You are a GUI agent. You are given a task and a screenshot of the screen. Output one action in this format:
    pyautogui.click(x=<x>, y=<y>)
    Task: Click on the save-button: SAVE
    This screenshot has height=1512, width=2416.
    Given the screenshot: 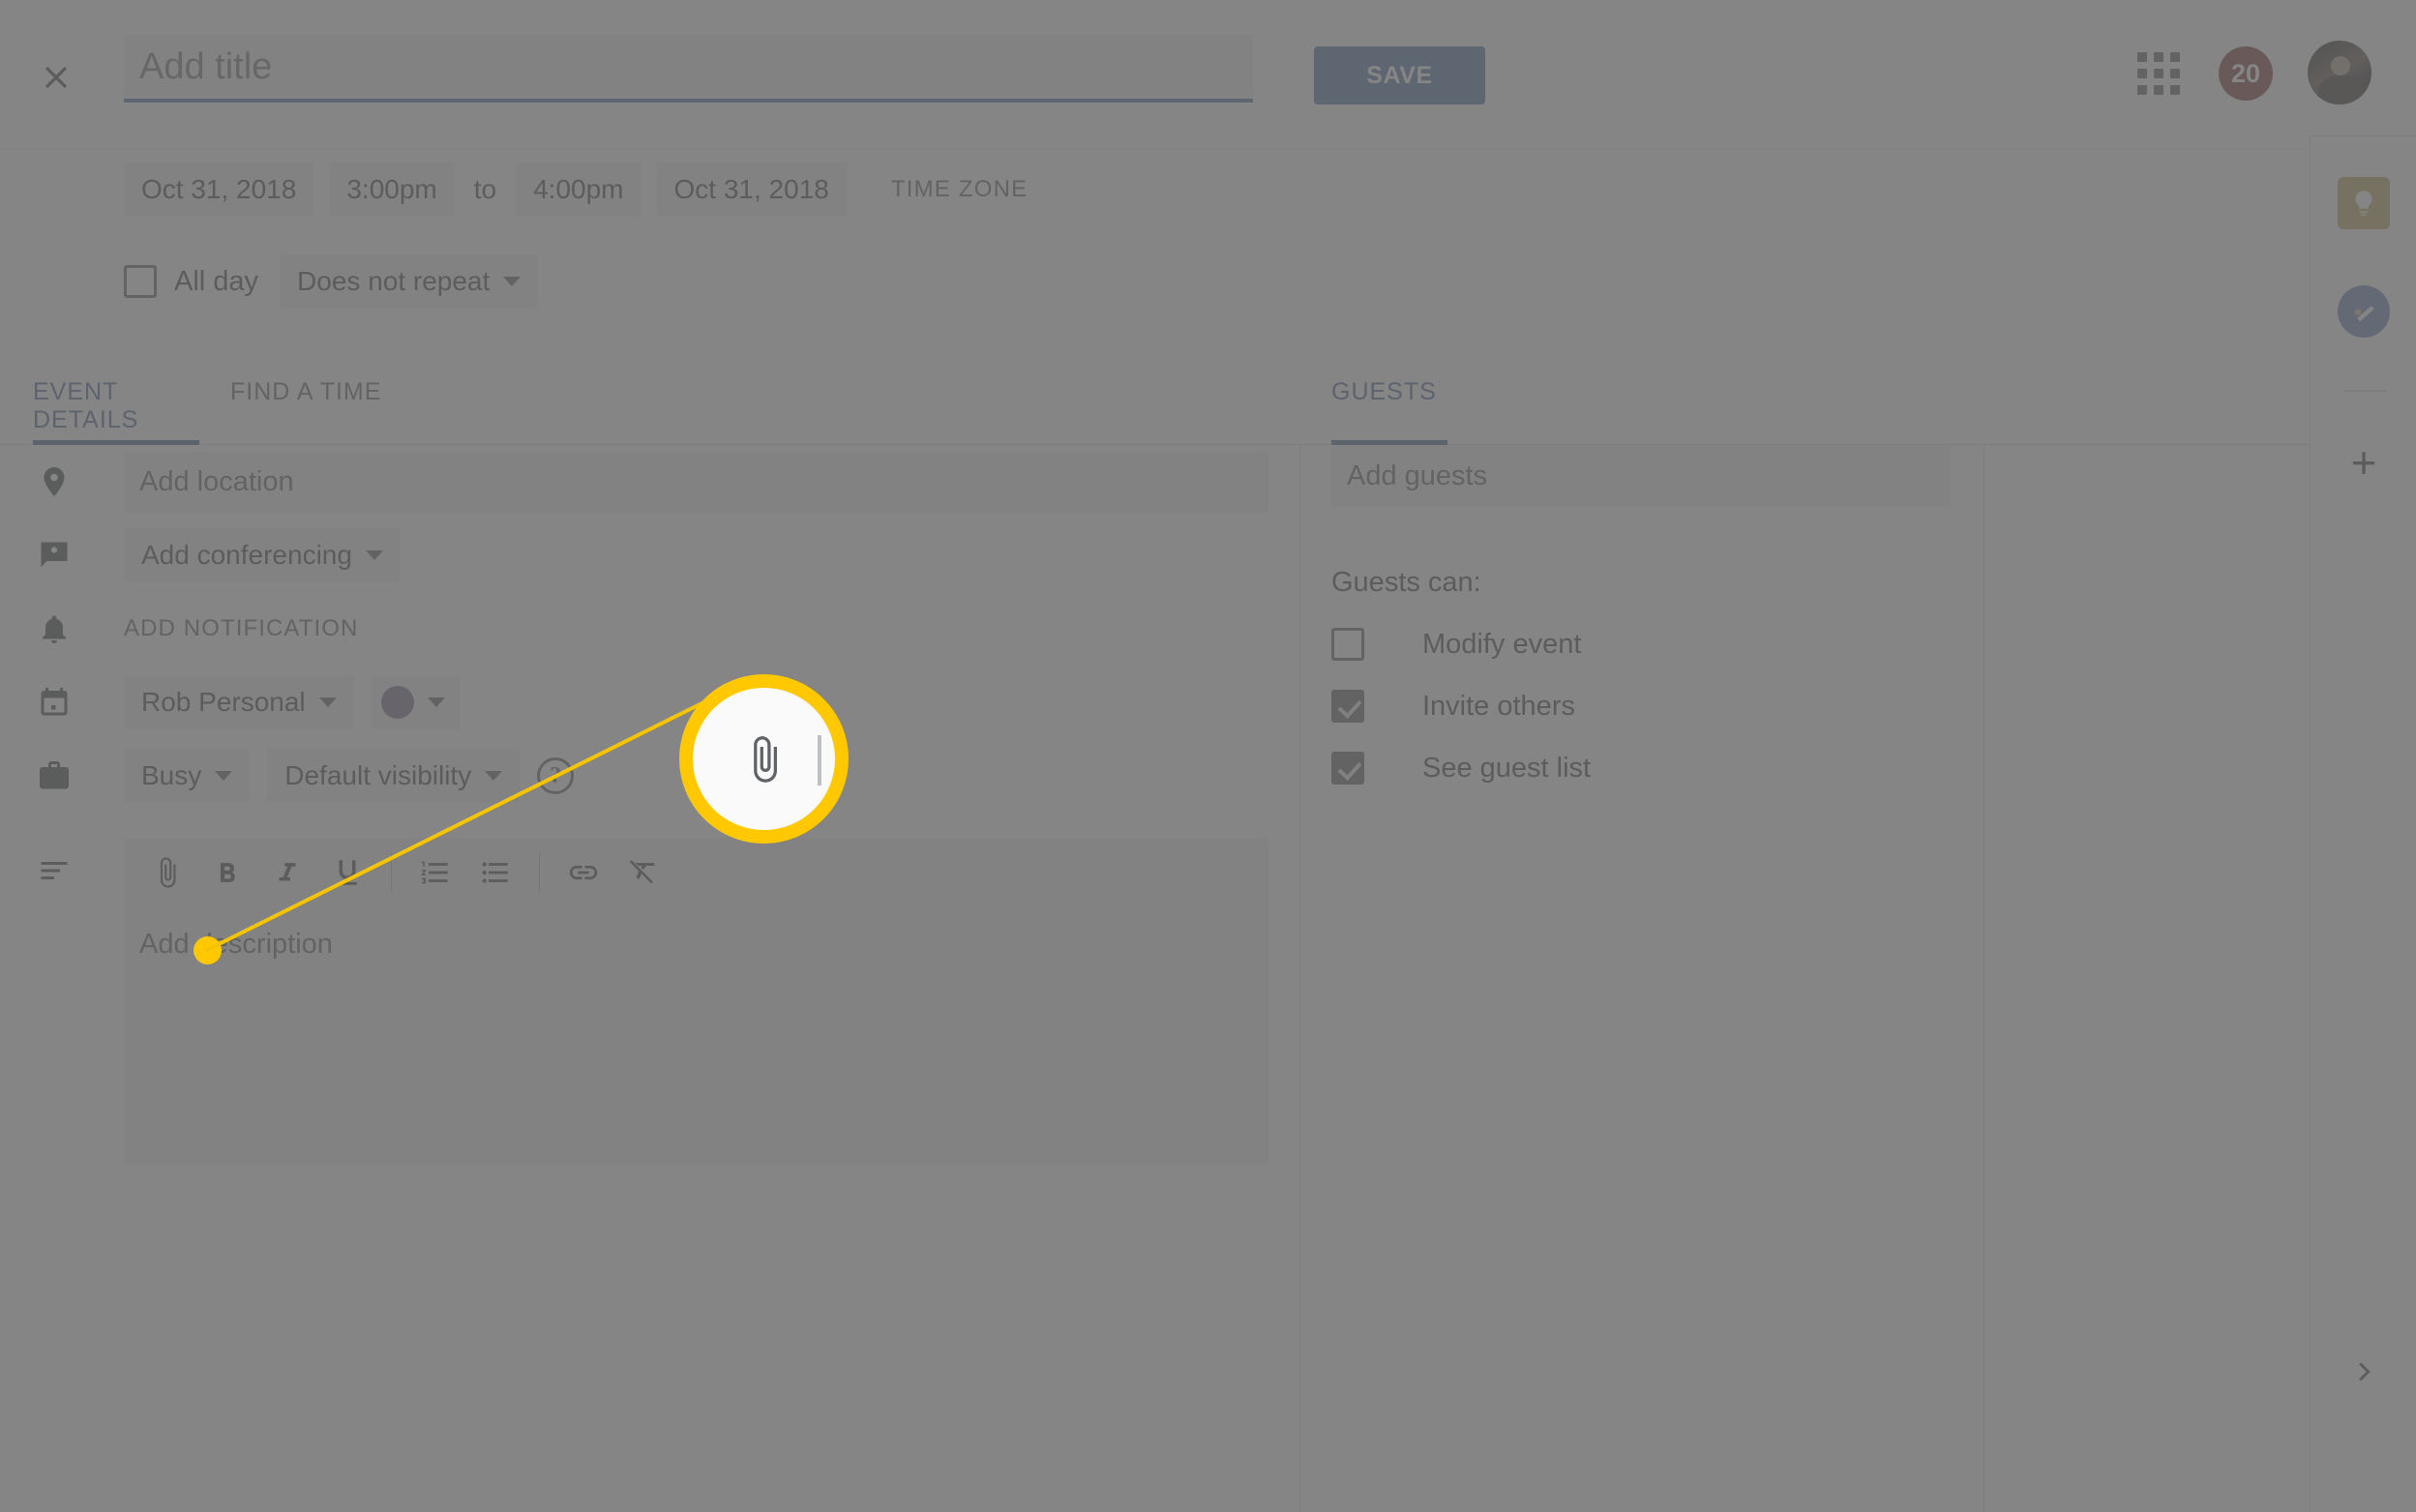 What is the action you would take?
    pyautogui.click(x=1399, y=75)
    